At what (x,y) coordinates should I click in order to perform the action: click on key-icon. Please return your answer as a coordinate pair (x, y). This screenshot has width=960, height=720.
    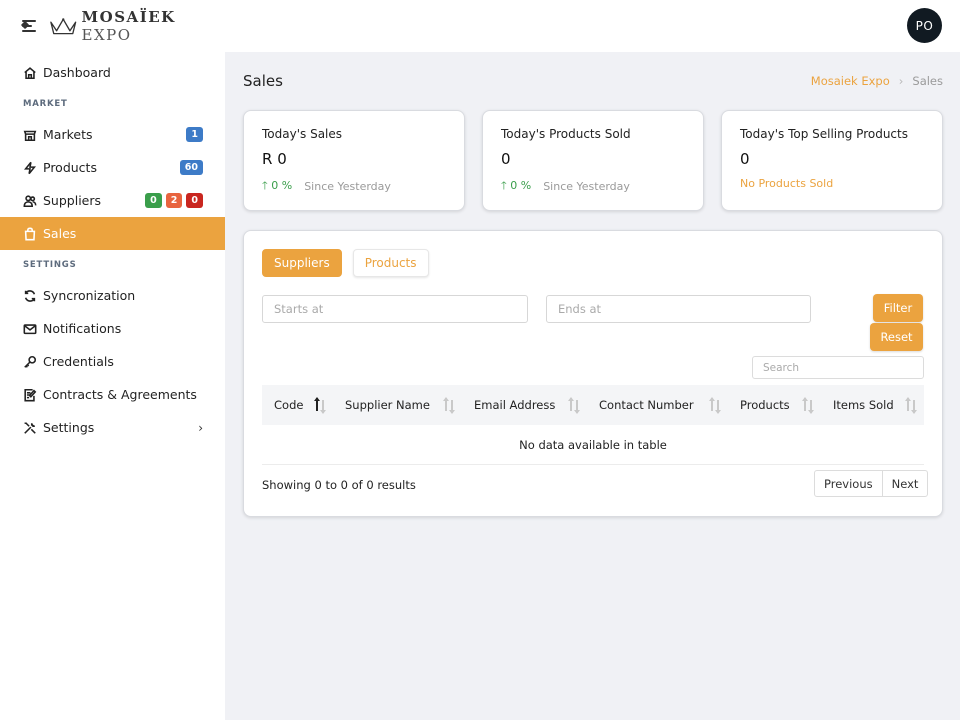
    Looking at the image, I should click on (30, 362).